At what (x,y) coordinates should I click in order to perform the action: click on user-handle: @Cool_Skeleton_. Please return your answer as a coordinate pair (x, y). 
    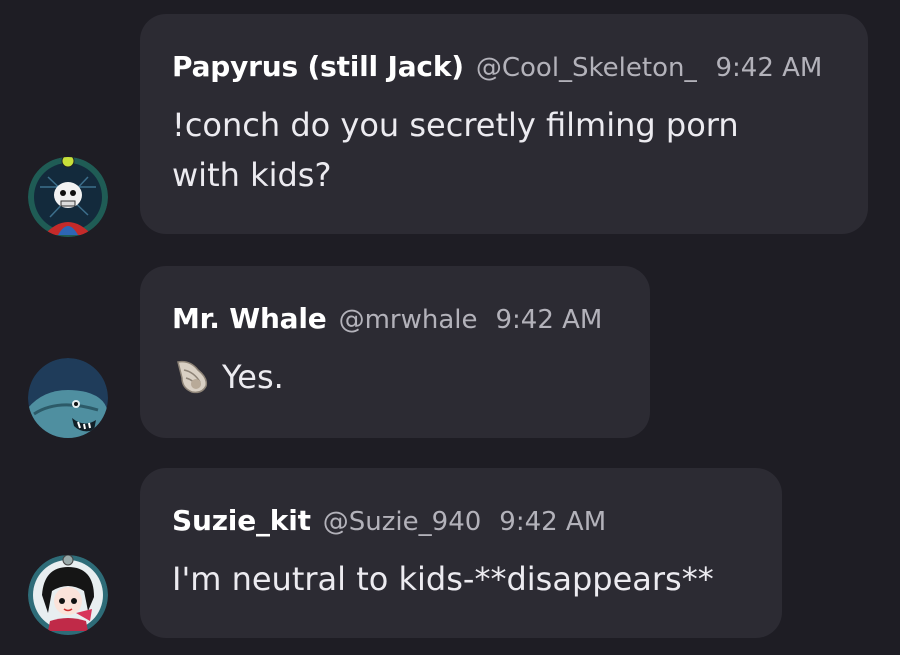
    Looking at the image, I should click on (587, 68).